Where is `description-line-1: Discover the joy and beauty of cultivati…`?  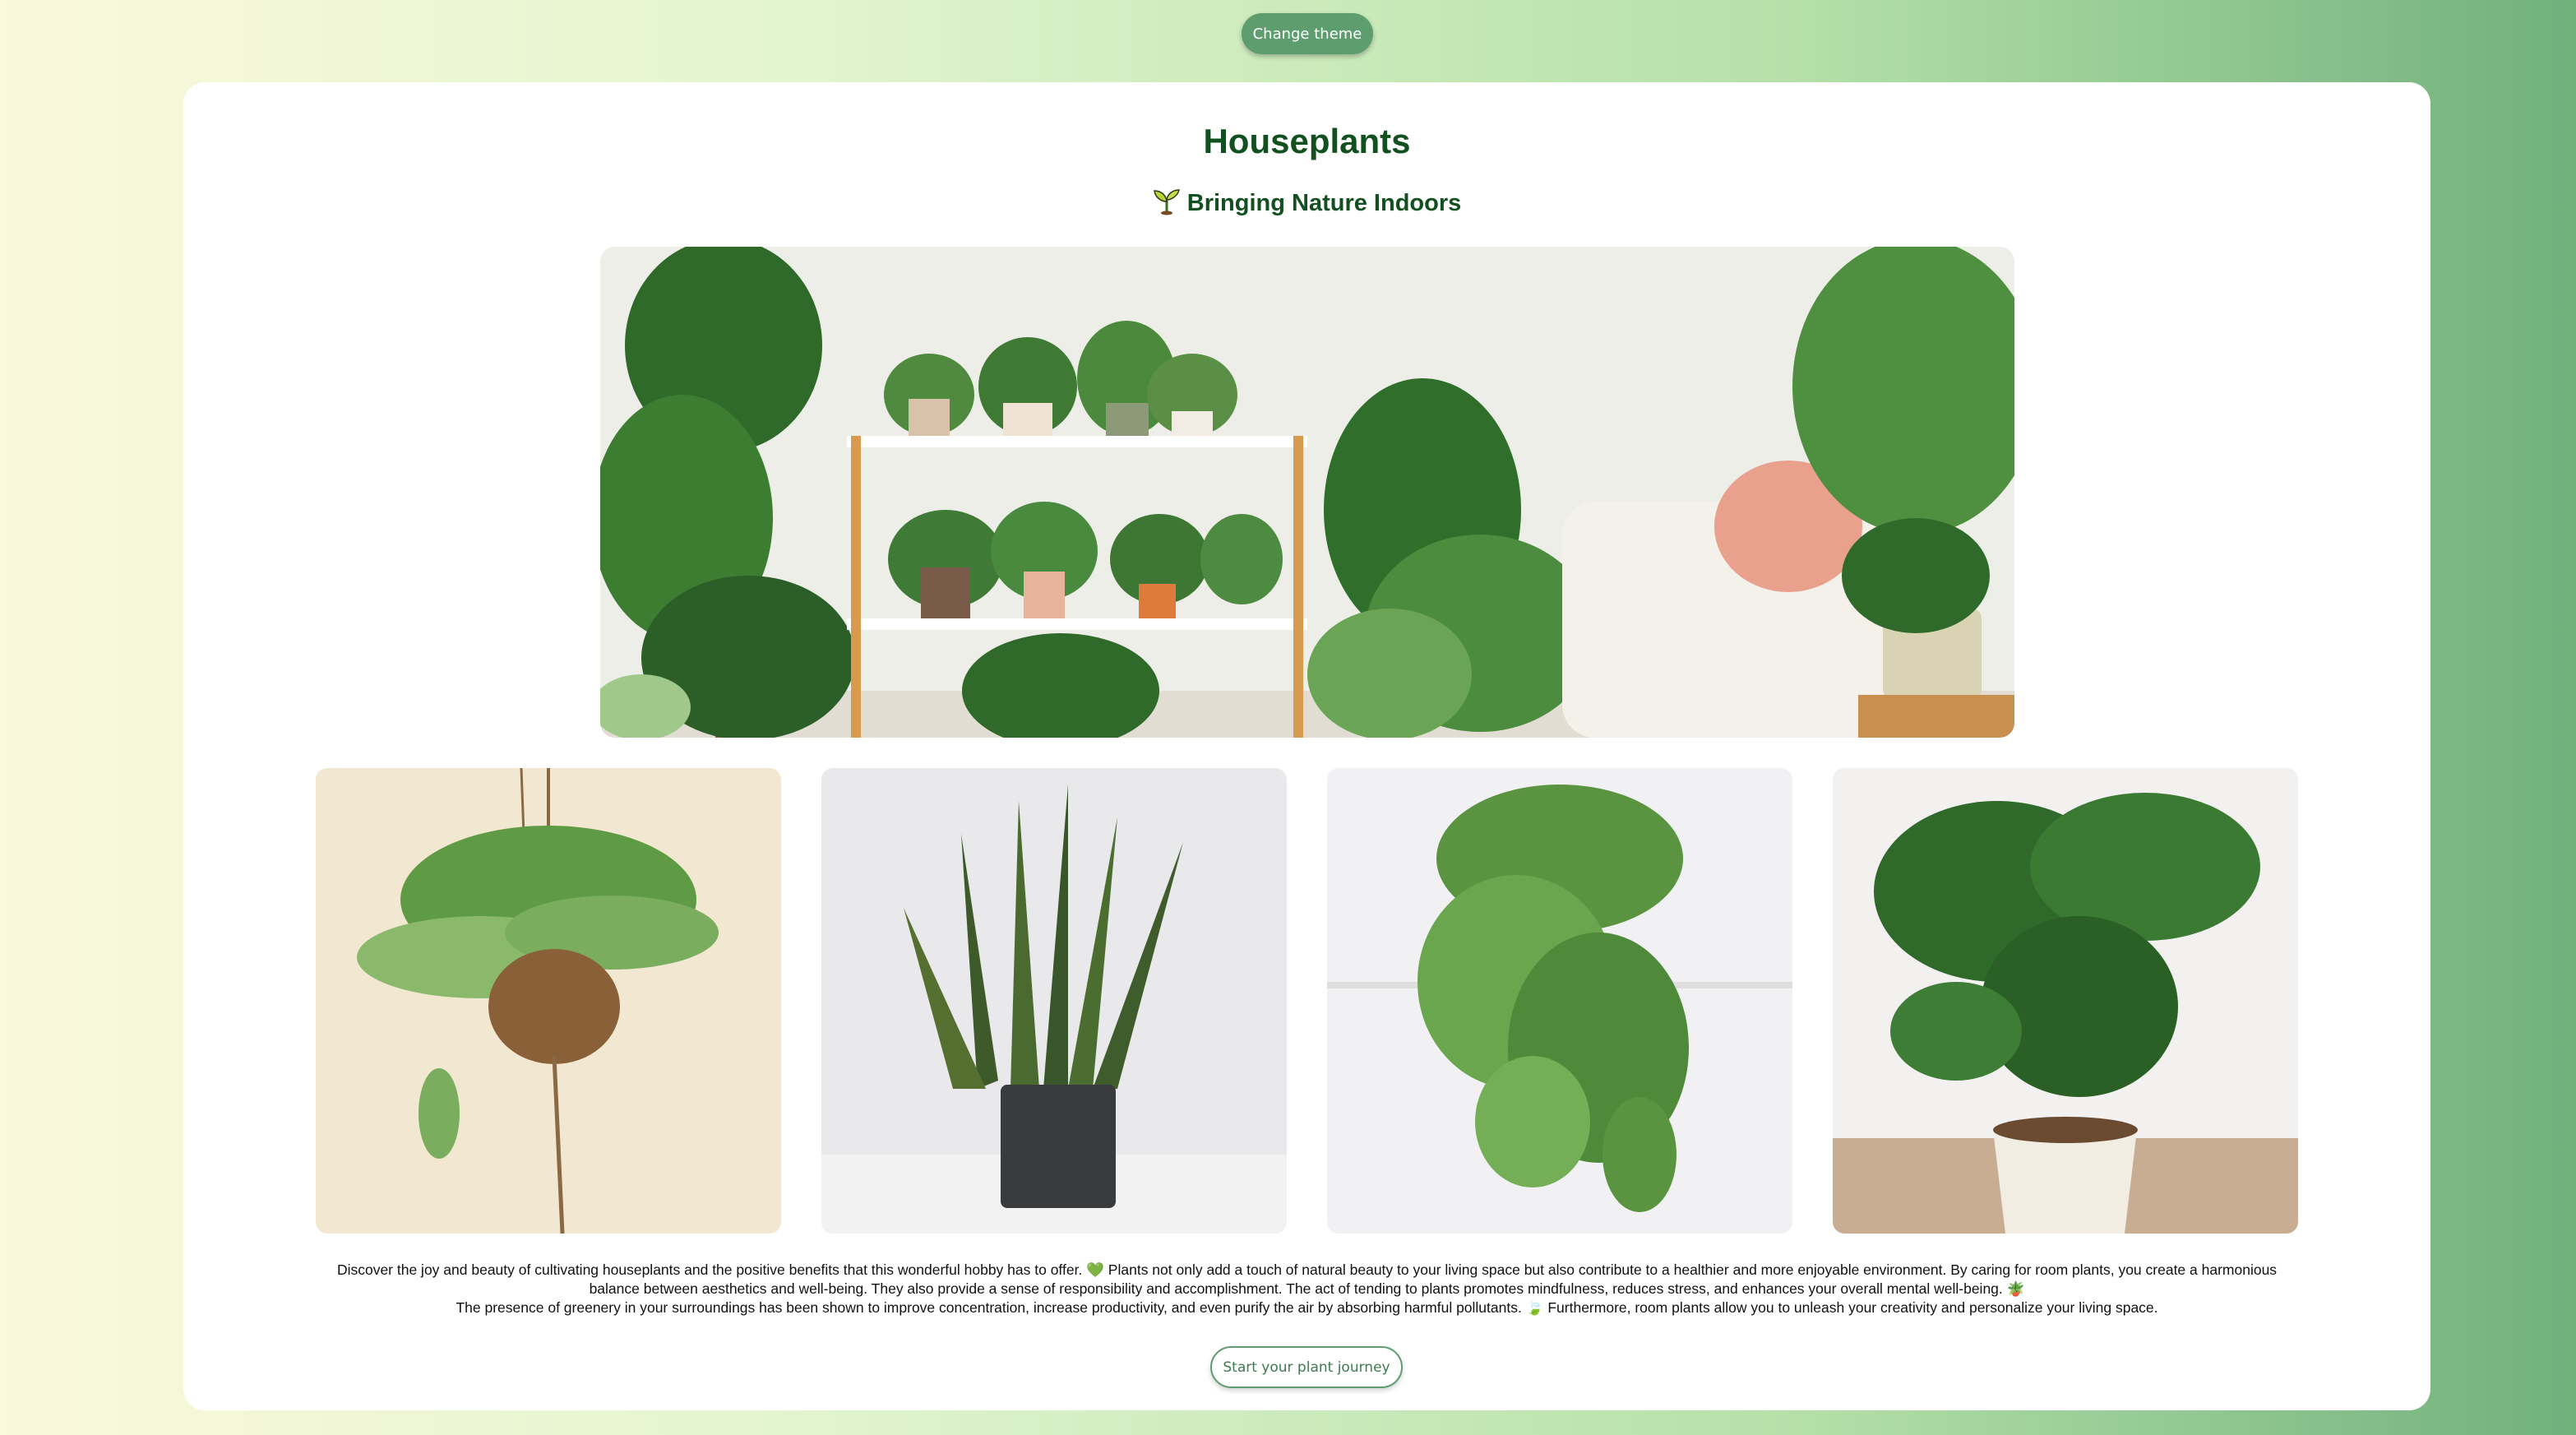 description-line-1: Discover the joy and beauty of cultivati… is located at coordinates (1307, 1279).